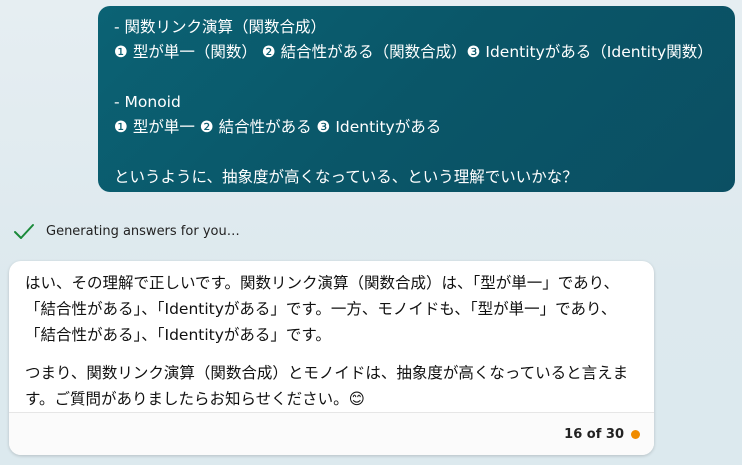 Image resolution: width=742 pixels, height=465 pixels. I want to click on response-counter: 16 of 30, so click(594, 434).